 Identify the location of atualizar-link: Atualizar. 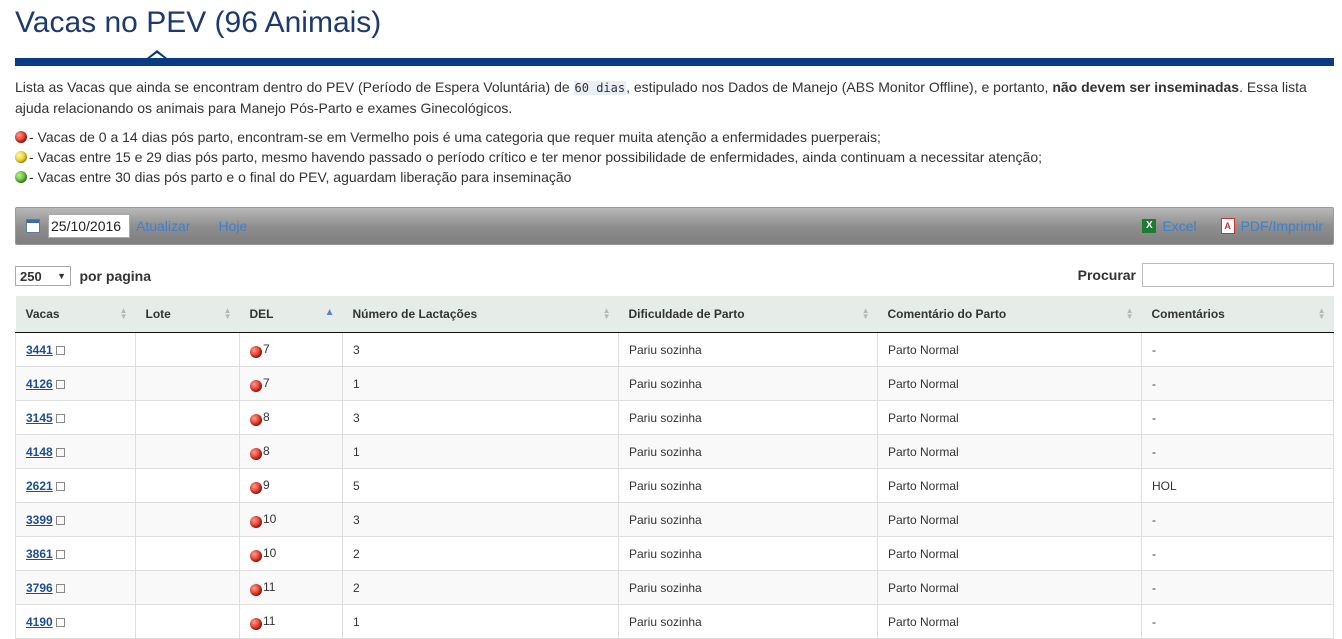
(163, 226).